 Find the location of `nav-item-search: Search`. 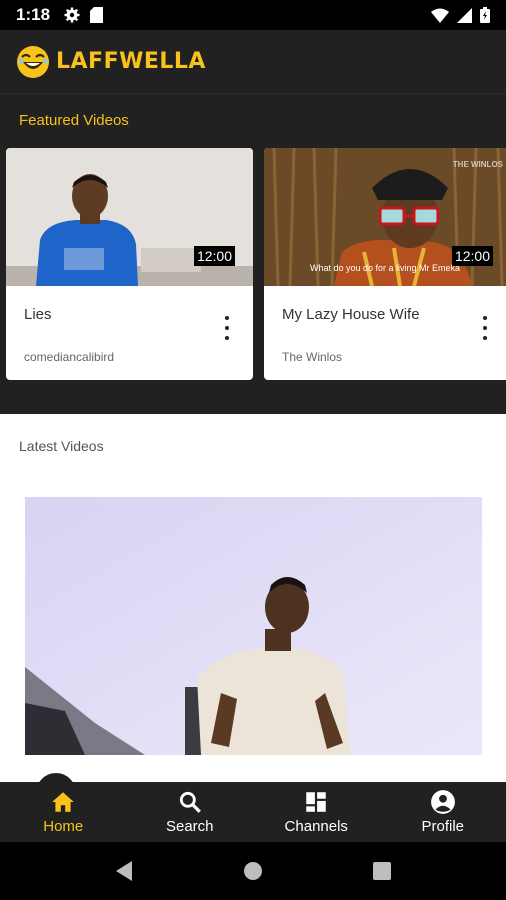

nav-item-search: Search is located at coordinates (190, 812).